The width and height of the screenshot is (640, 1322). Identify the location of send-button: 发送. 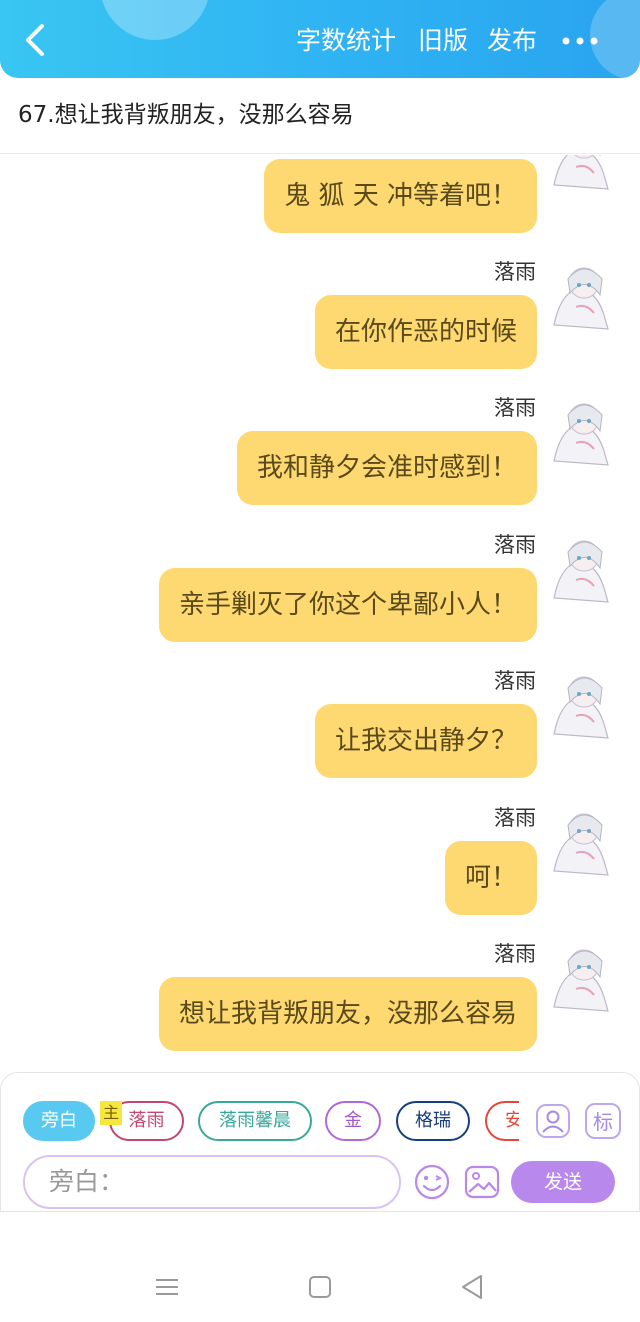
(563, 1182).